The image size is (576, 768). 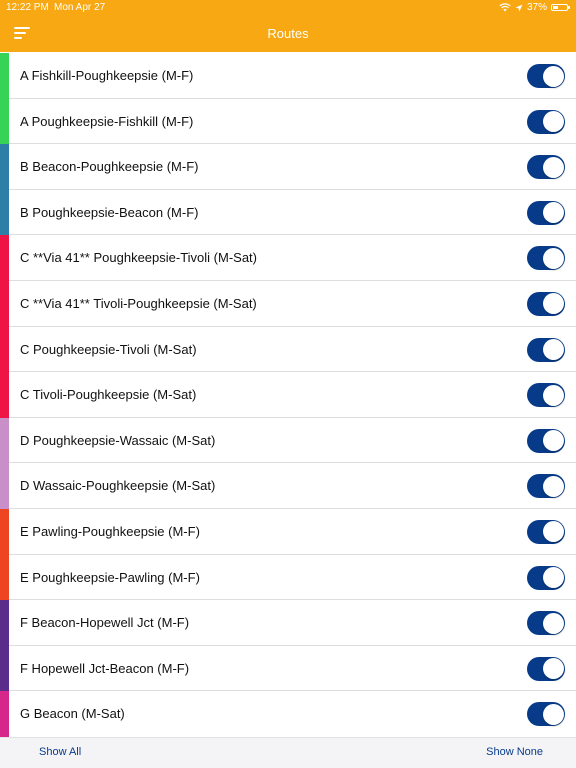 I want to click on top-bar: 12:22 PM Mon Apr 27 37% Routes, so click(x=288, y=26).